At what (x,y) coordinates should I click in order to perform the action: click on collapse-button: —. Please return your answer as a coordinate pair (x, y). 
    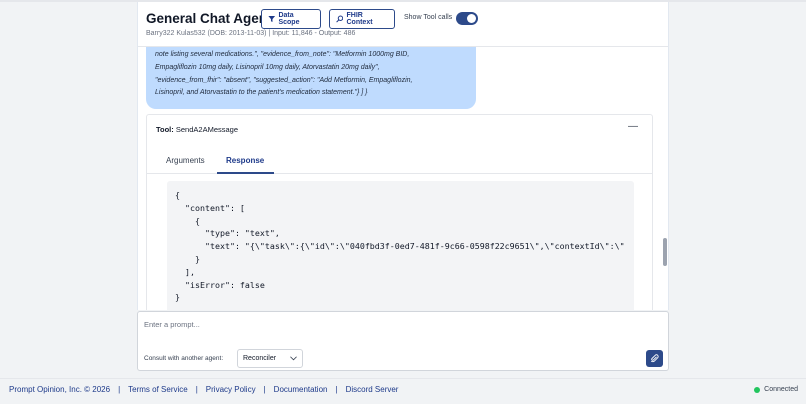
    Looking at the image, I should click on (633, 126).